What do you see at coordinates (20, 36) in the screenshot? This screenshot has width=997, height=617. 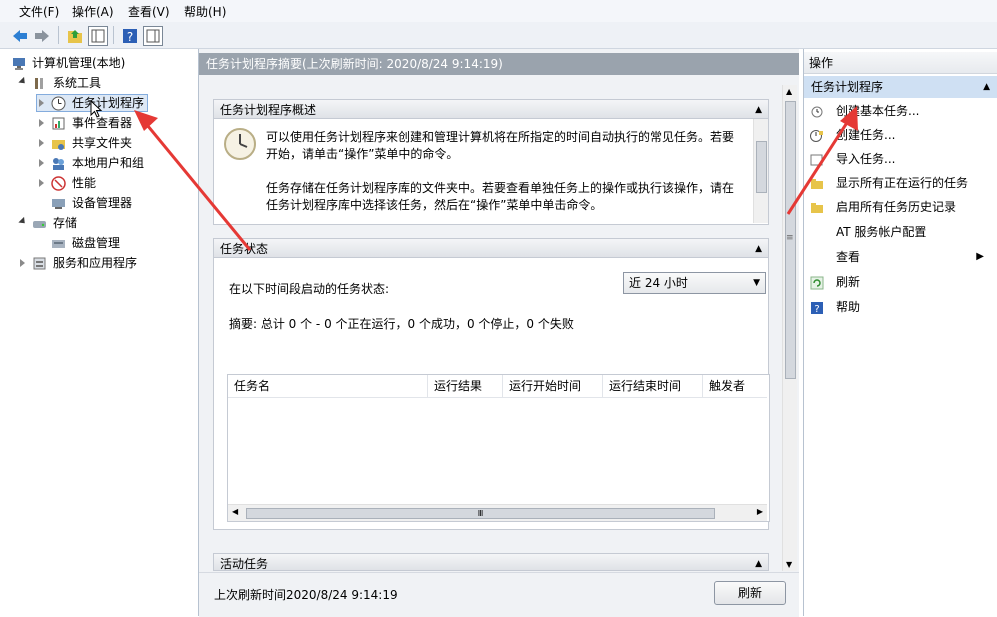 I see `back-icon` at bounding box center [20, 36].